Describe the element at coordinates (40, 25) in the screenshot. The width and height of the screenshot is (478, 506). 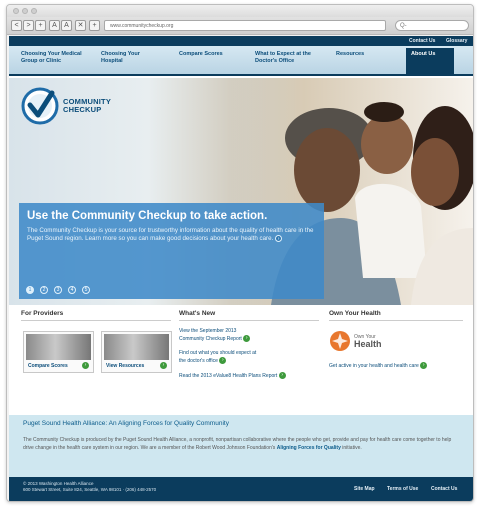
I see `add-bookmark-button: +` at that location.